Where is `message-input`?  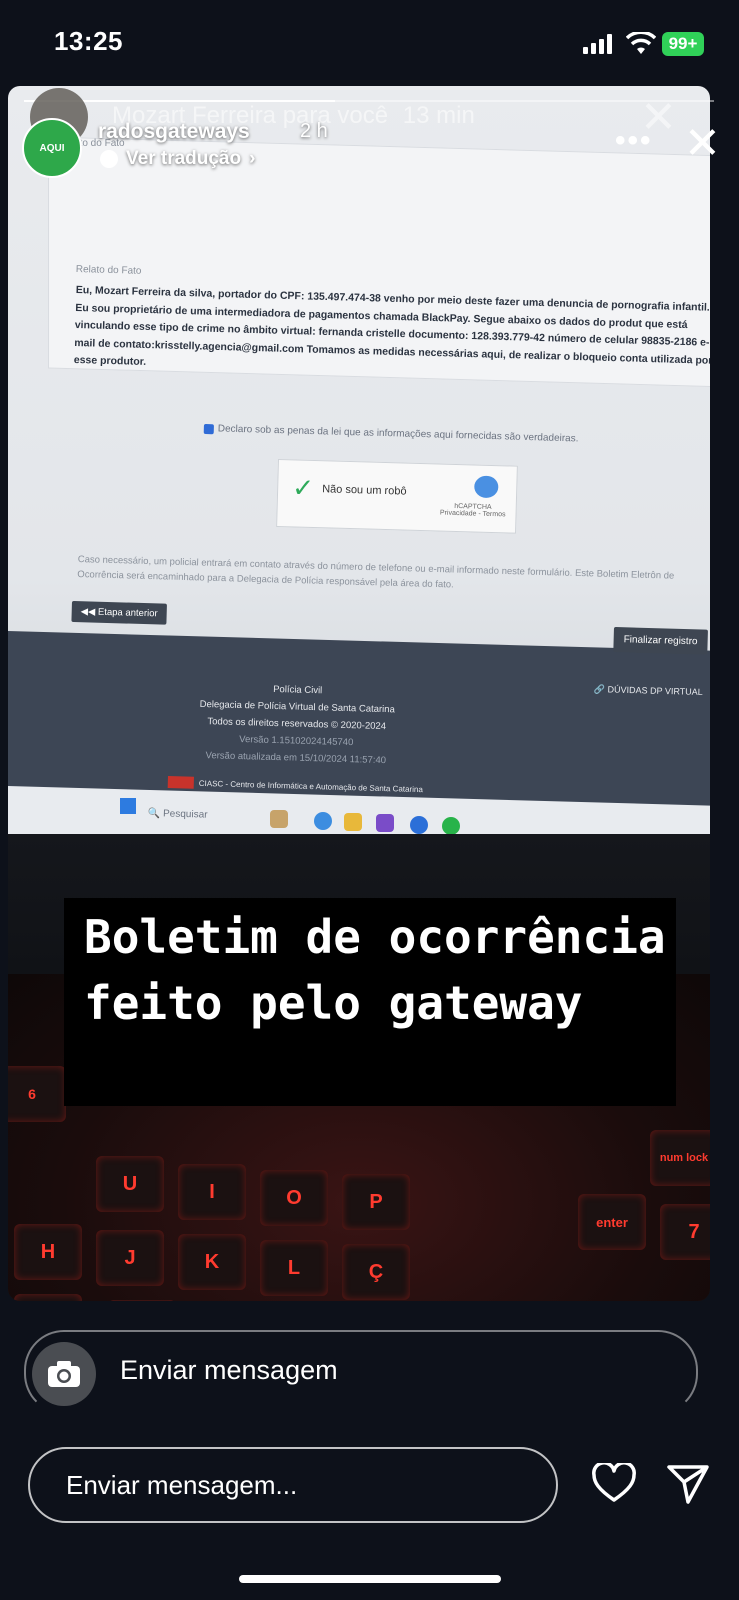 message-input is located at coordinates (293, 1485).